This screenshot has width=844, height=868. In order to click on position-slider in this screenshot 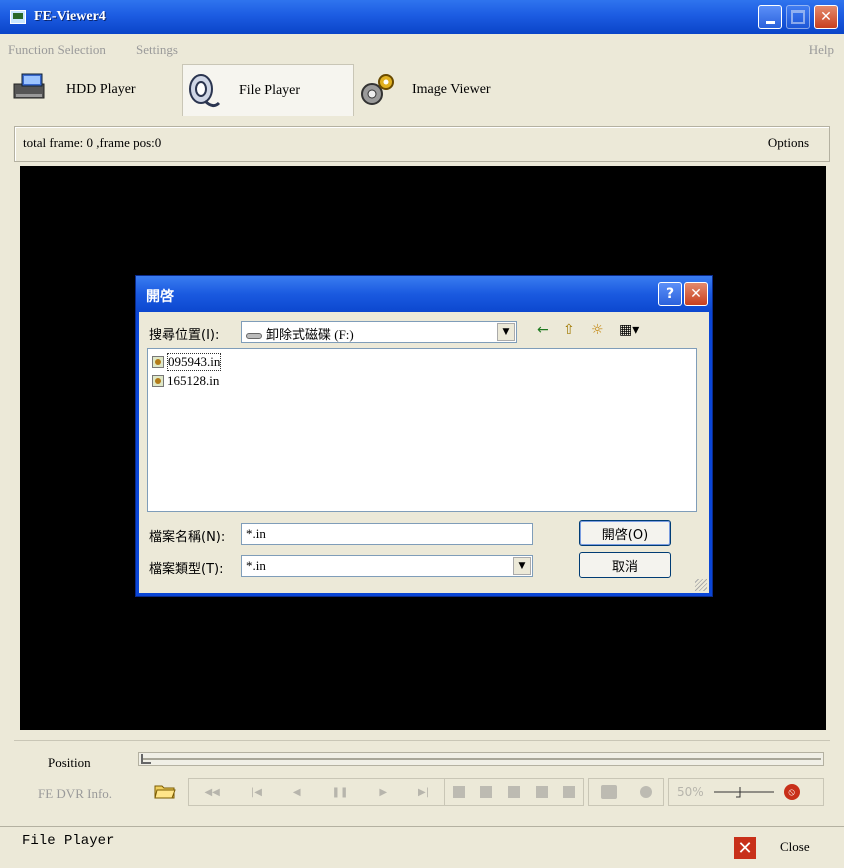, I will do `click(481, 759)`.